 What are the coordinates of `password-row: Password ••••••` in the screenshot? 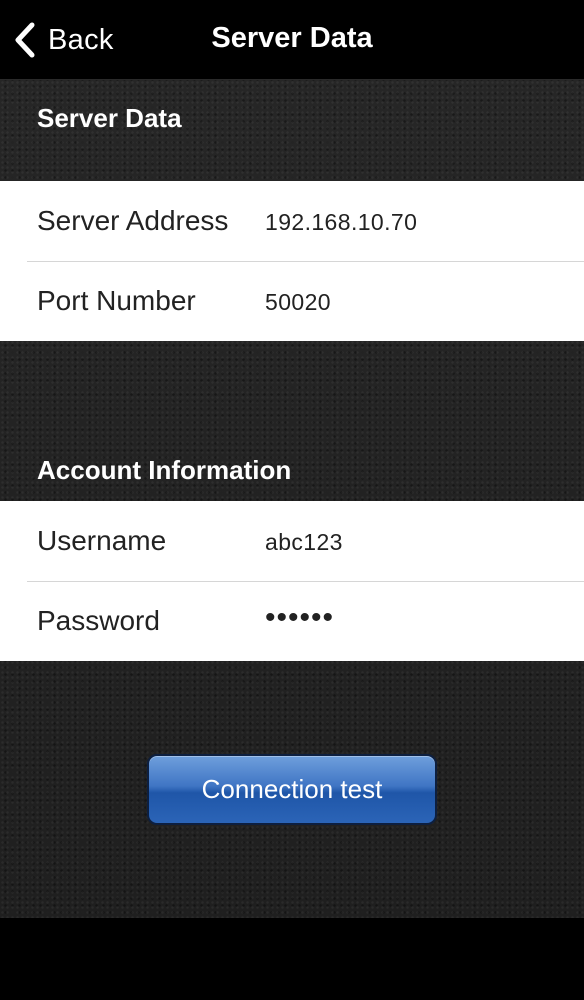 It's located at (292, 621).